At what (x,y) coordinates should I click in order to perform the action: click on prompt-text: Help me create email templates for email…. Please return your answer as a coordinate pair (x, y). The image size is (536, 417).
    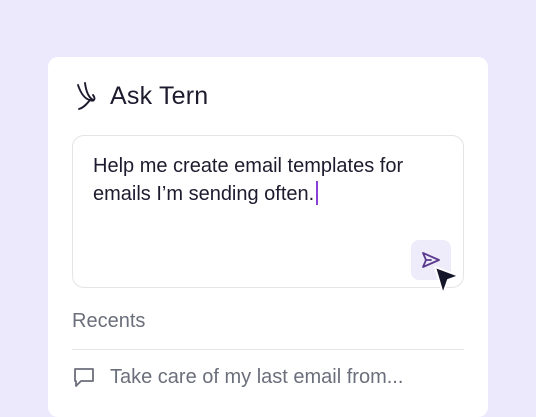
    Looking at the image, I should click on (248, 180).